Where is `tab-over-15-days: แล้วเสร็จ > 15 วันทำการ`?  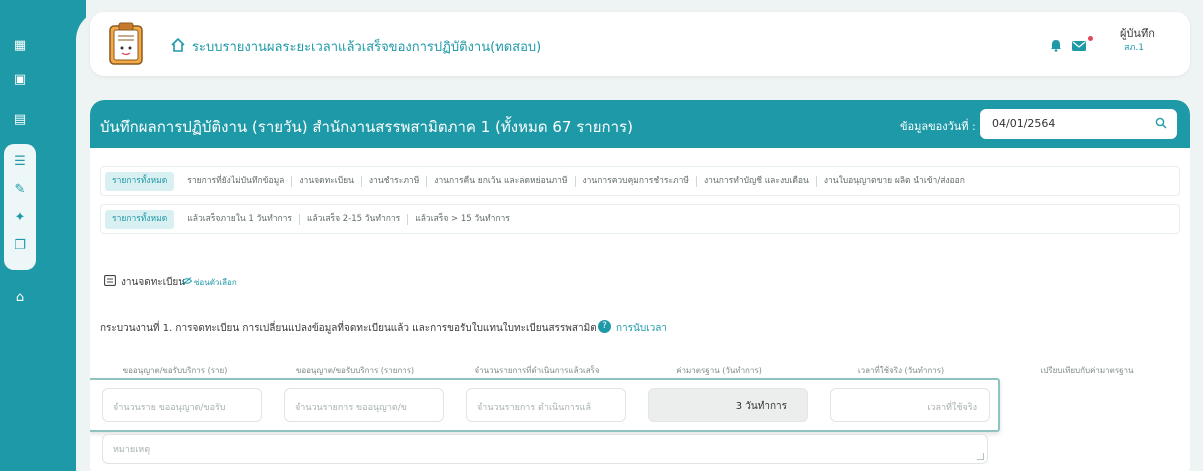
tab-over-15-days: แล้วเสร็จ > 15 วันทำการ is located at coordinates (462, 219).